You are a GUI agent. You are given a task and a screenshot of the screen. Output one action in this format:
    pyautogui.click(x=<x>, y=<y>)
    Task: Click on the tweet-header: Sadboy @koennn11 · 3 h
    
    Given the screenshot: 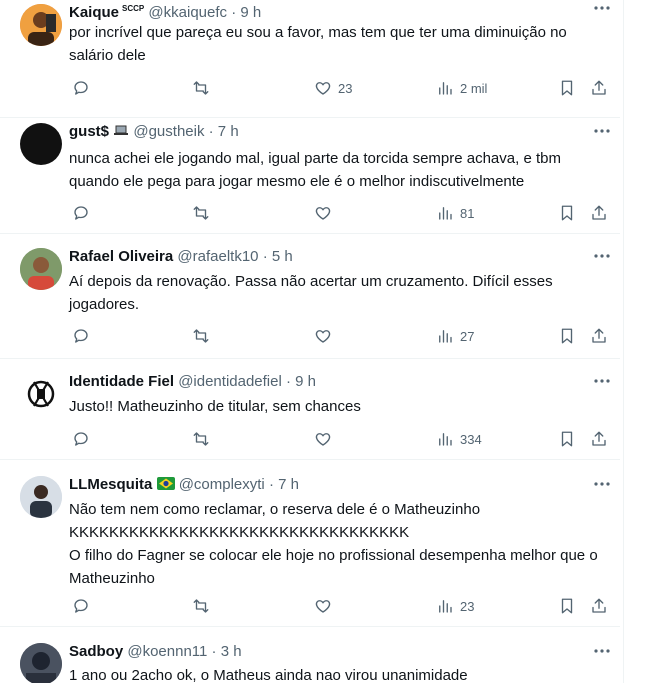 What is the action you would take?
    pyautogui.click(x=155, y=652)
    